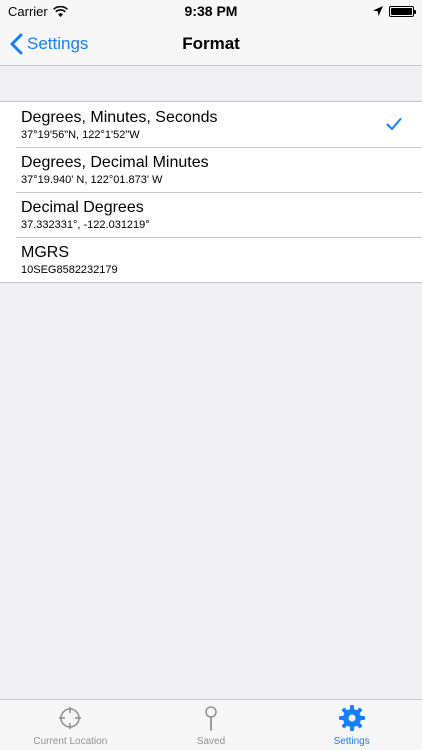 The width and height of the screenshot is (422, 750). Describe the element at coordinates (115, 162) in the screenshot. I see `format-option-title: Degrees, Decimal Minutes` at that location.